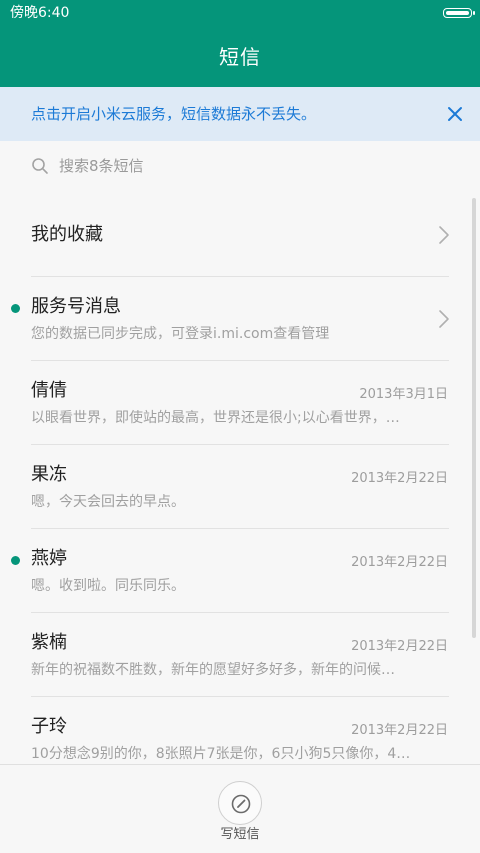  Describe the element at coordinates (76, 306) in the screenshot. I see `conversation-name: 服务号消息` at that location.